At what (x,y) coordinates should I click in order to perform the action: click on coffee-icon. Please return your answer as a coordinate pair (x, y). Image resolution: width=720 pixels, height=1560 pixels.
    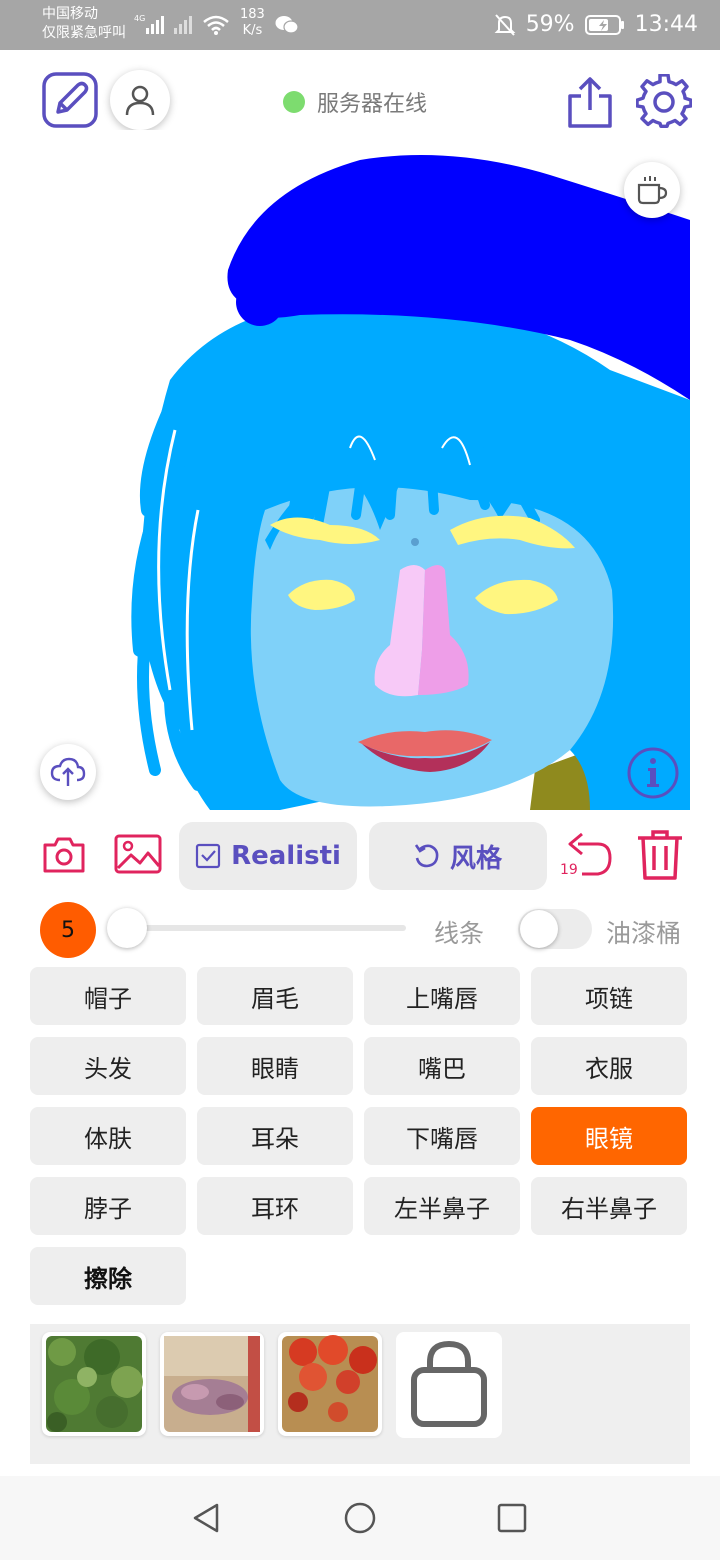
    Looking at the image, I should click on (652, 190).